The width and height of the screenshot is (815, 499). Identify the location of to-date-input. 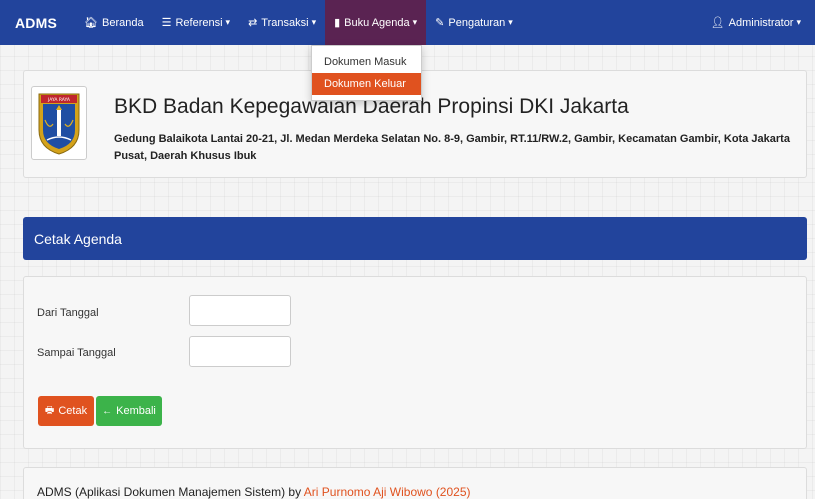
(240, 351).